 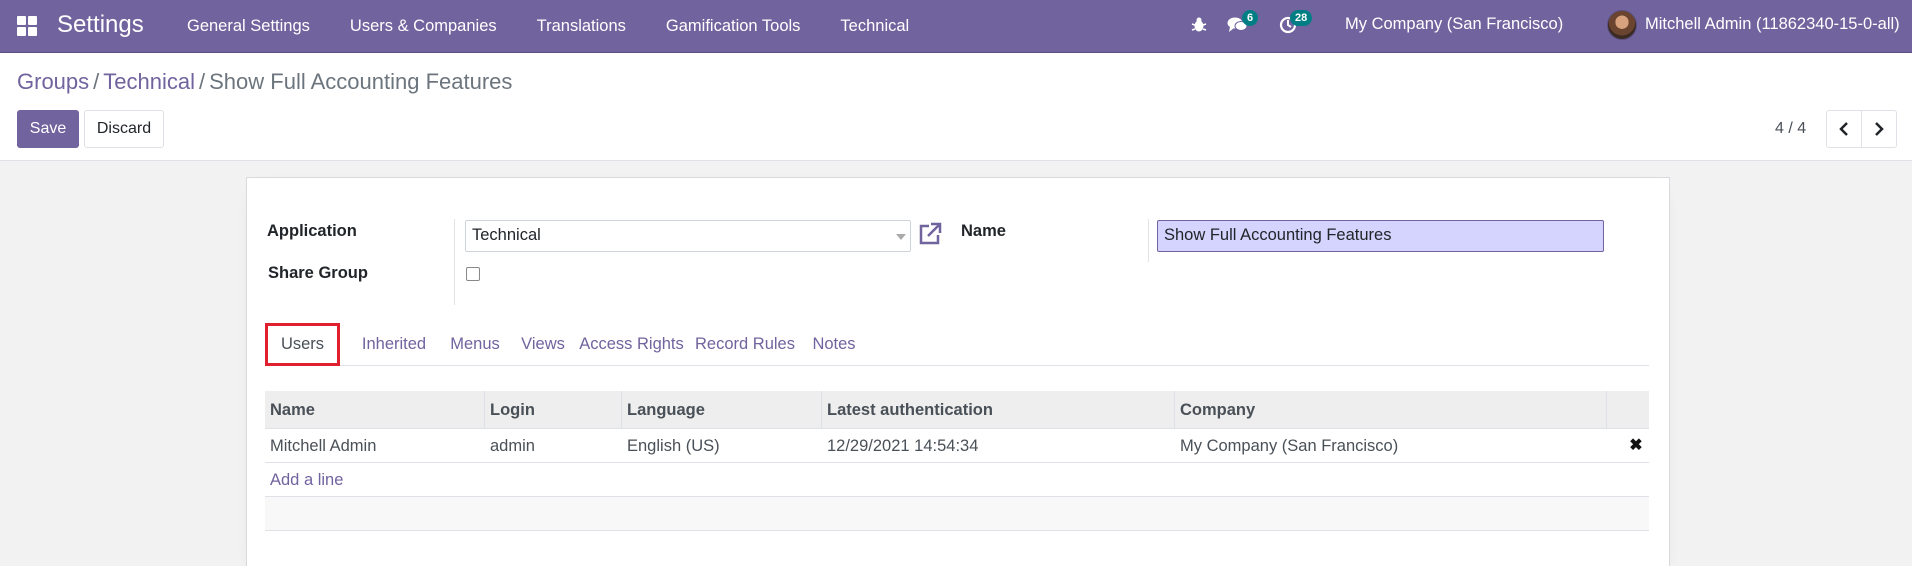 I want to click on column-company: Company, so click(x=1391, y=410).